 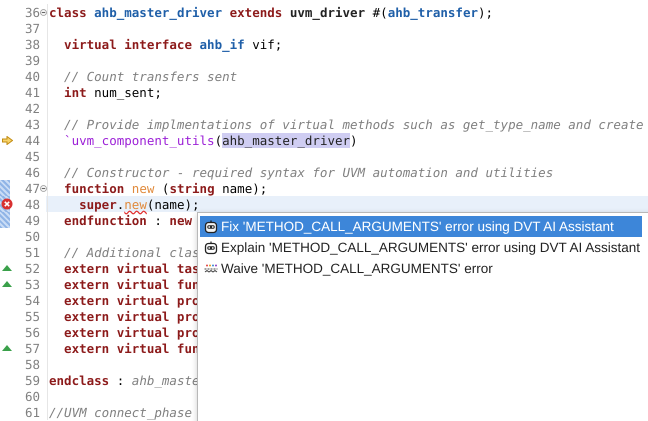 What do you see at coordinates (32, 140) in the screenshot?
I see `line-number: 44` at bounding box center [32, 140].